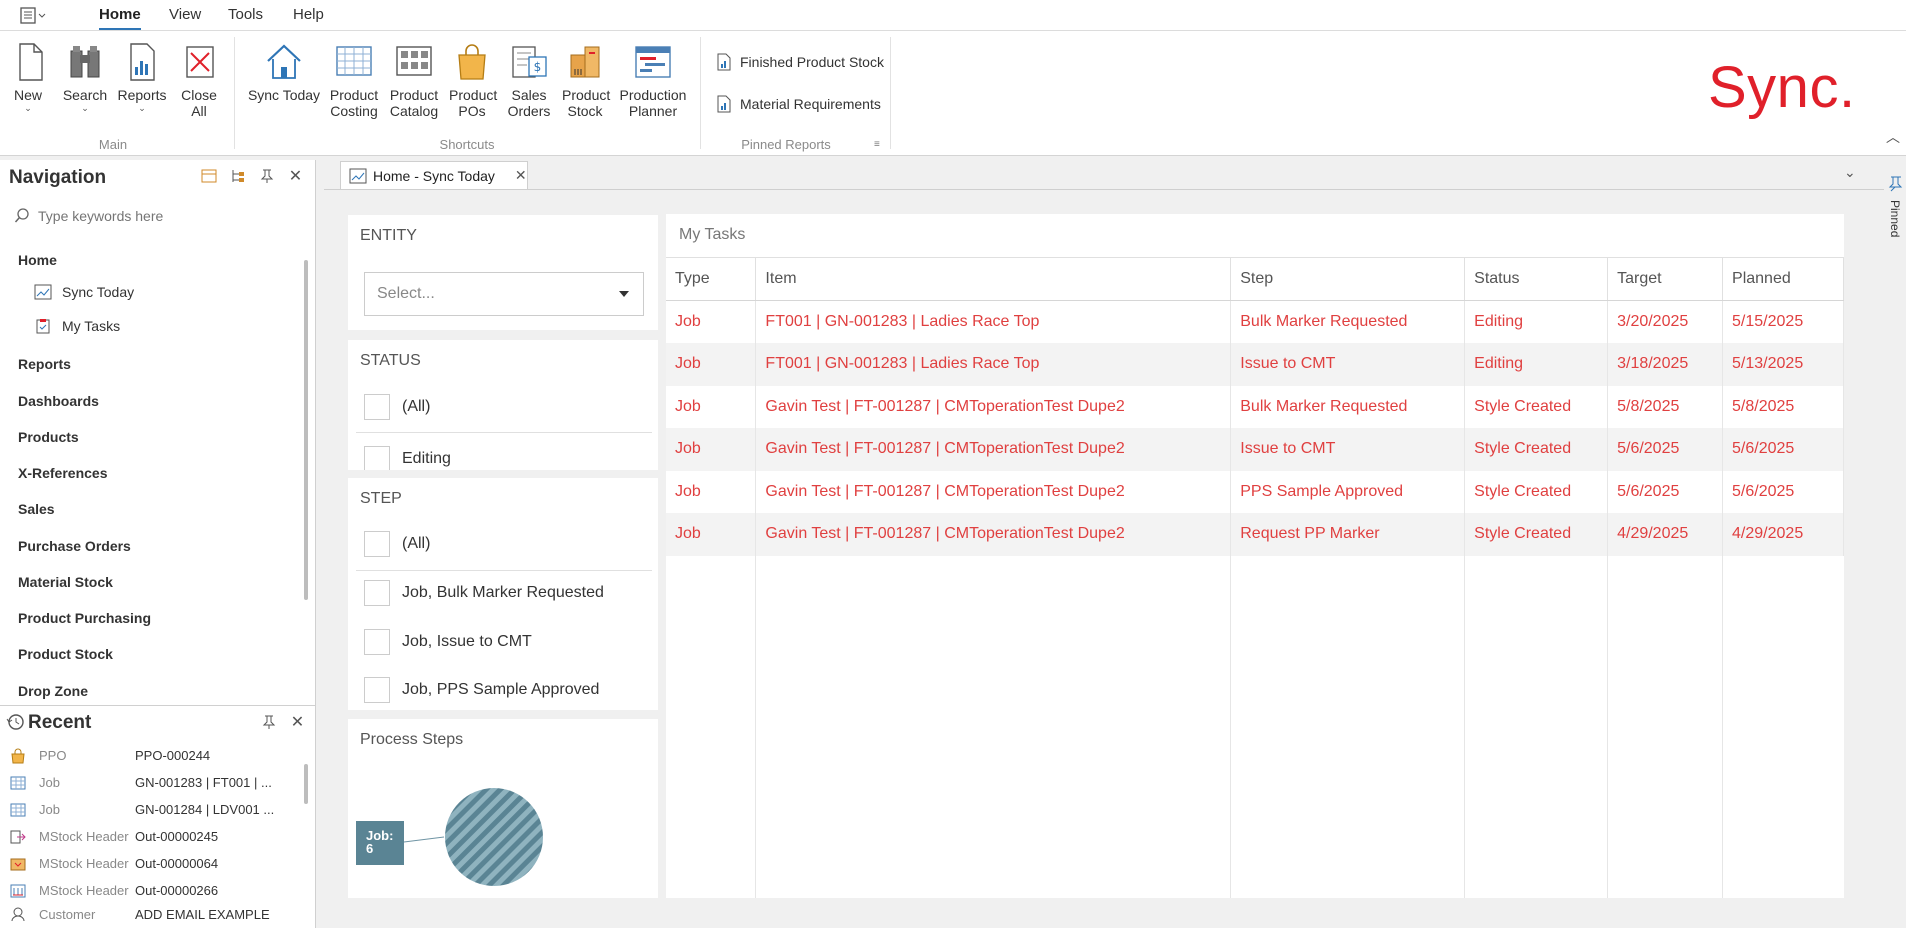 The image size is (1906, 928). What do you see at coordinates (494, 837) in the screenshot?
I see `process-step-node` at bounding box center [494, 837].